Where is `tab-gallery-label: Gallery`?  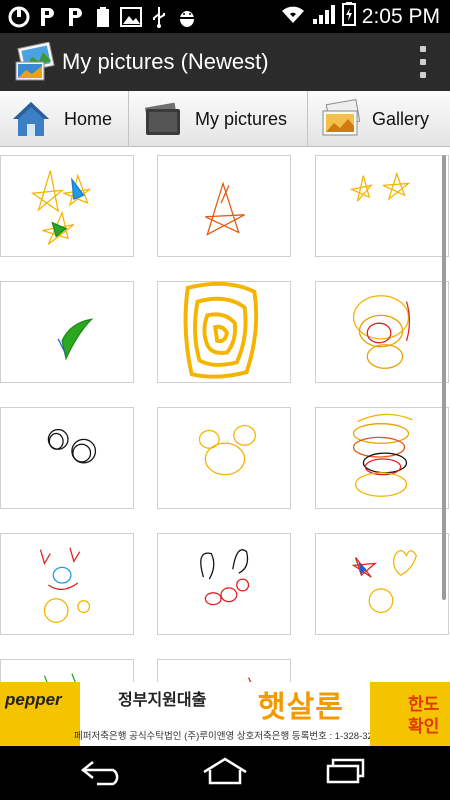
tab-gallery-label: Gallery is located at coordinates (401, 118).